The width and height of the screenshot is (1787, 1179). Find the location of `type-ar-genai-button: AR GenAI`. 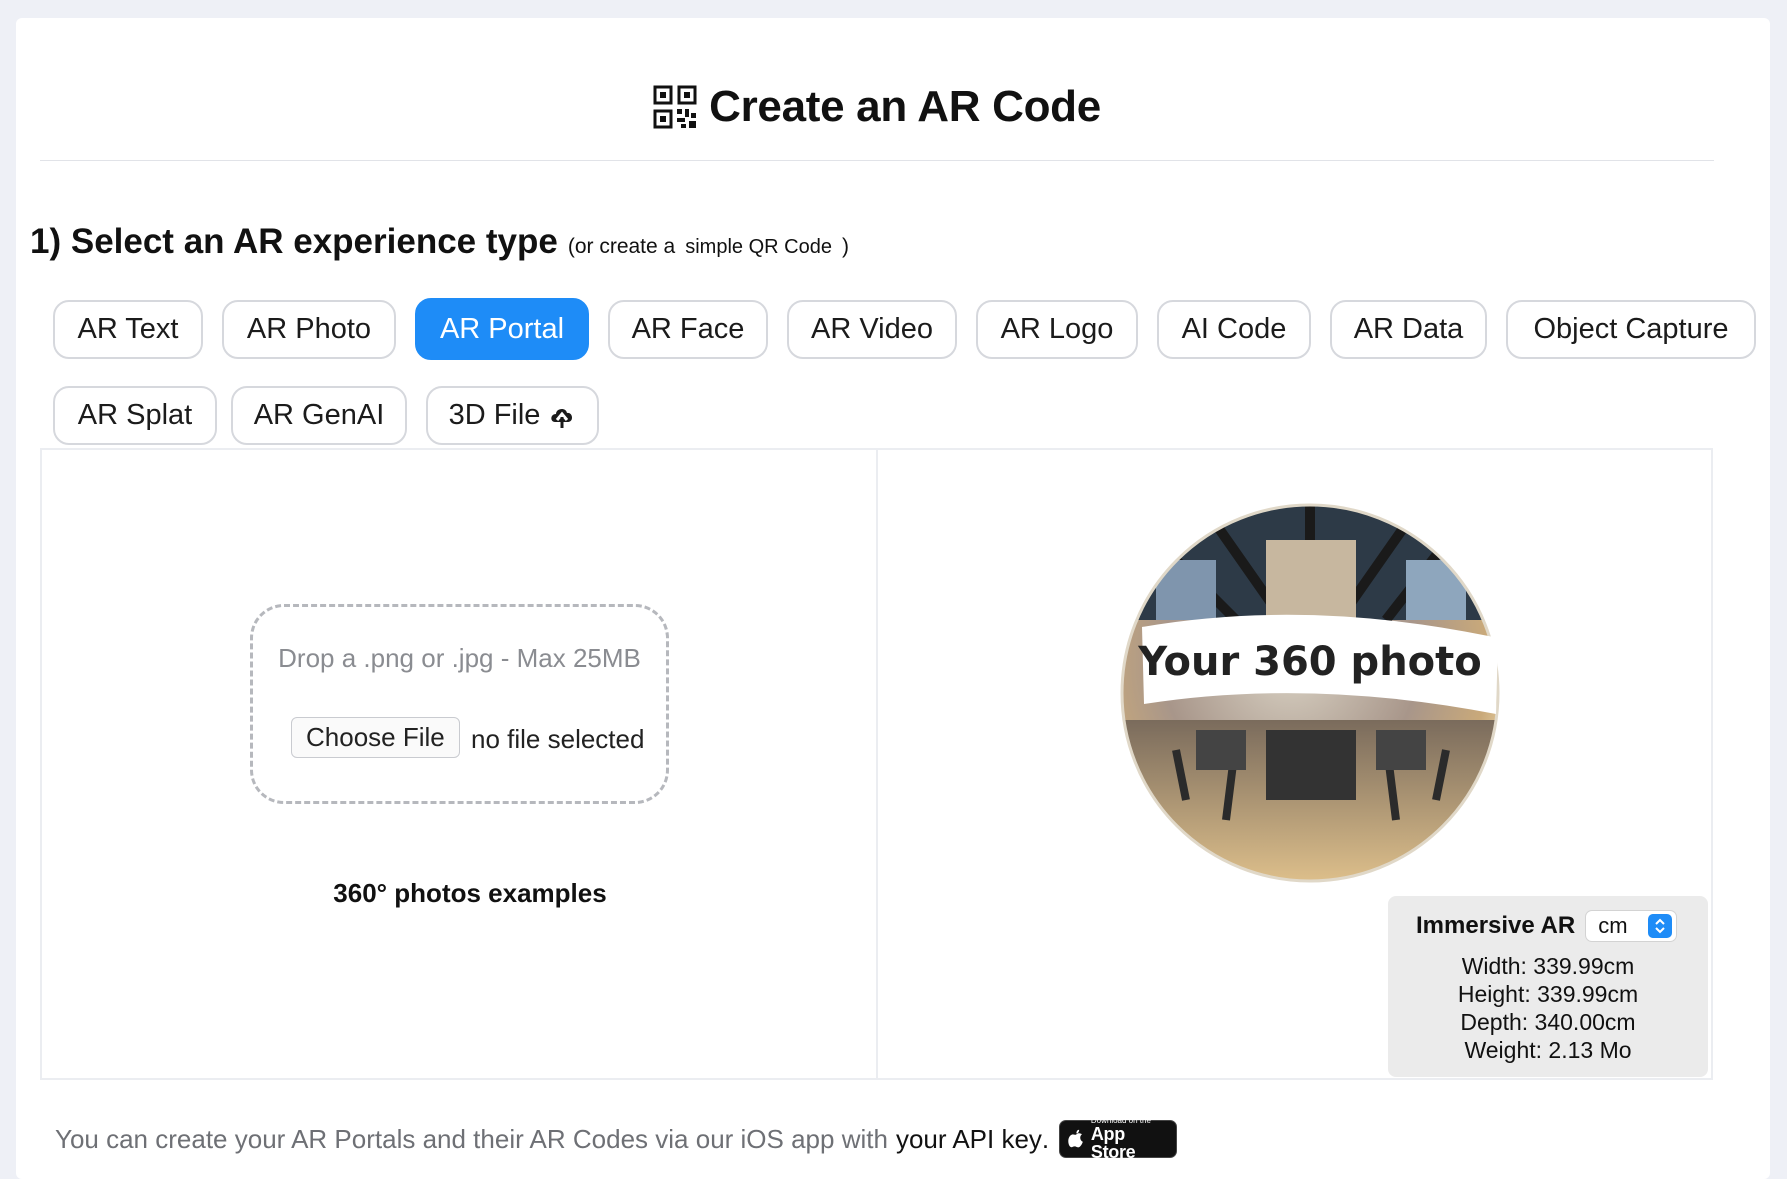

type-ar-genai-button: AR GenAI is located at coordinates (319, 415).